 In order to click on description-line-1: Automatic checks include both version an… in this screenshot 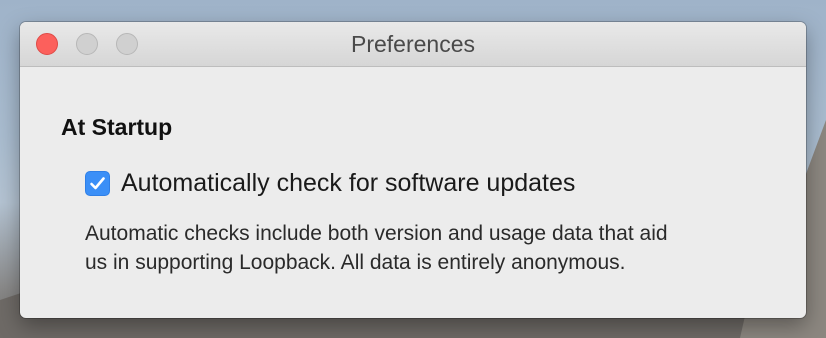, I will do `click(376, 233)`.